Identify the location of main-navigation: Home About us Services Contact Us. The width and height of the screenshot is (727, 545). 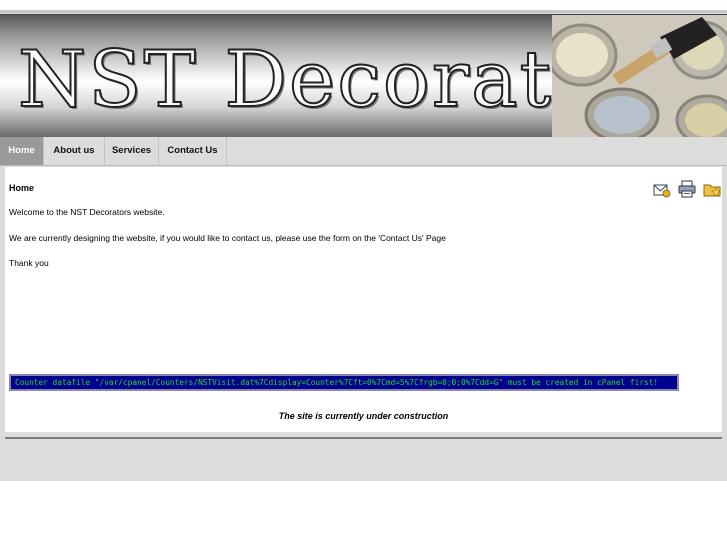
(363, 151).